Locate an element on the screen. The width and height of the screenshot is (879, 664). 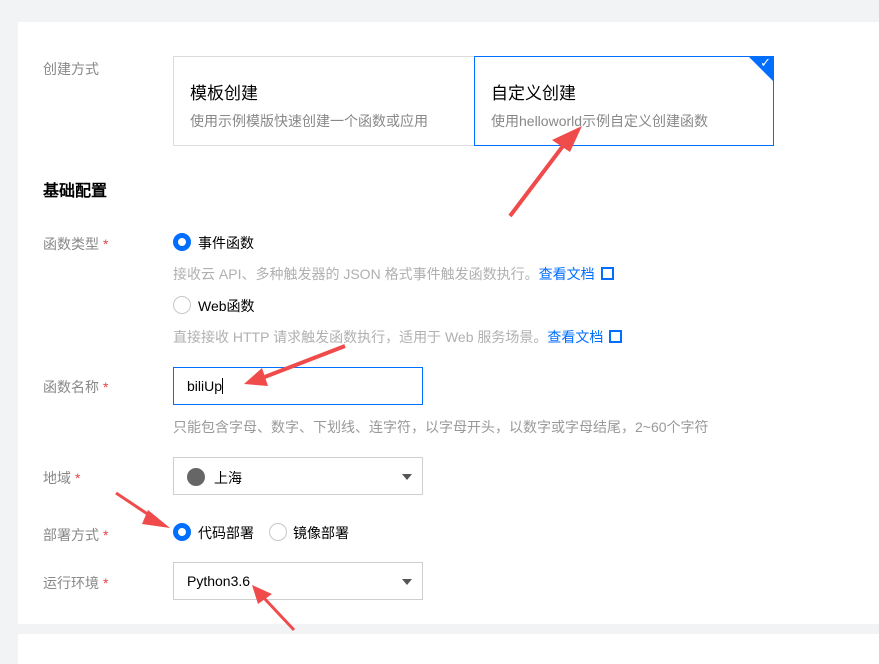
function-name-input: biliUp is located at coordinates (298, 386).